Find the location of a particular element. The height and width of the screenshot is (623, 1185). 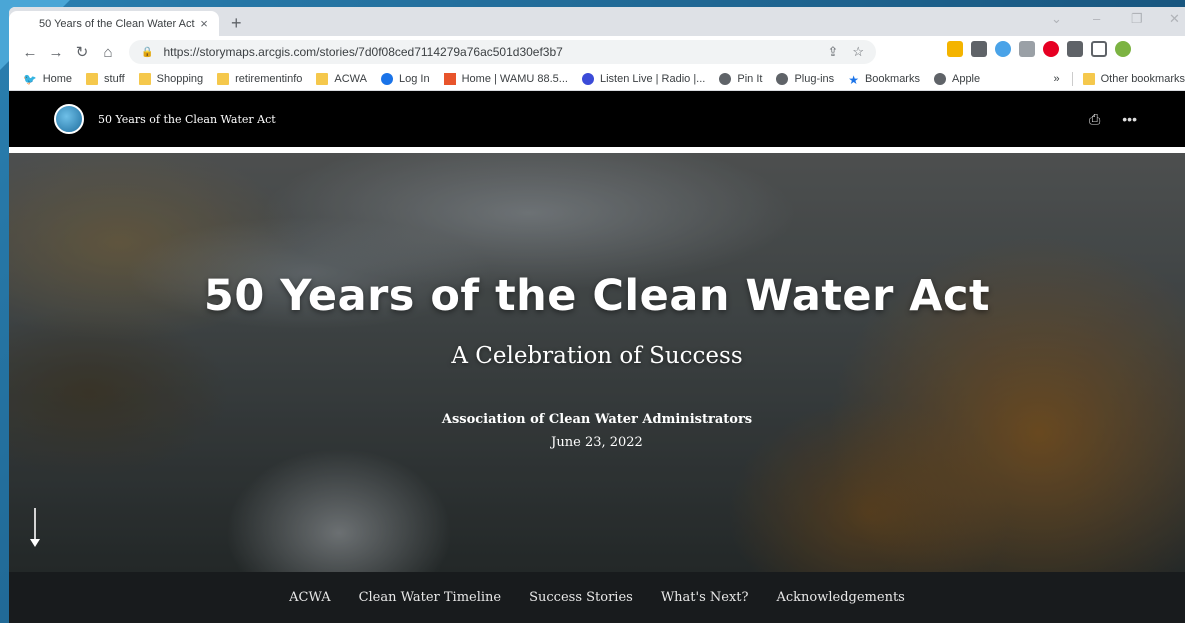

share-page-icon: ⇪ is located at coordinates (832, 52).